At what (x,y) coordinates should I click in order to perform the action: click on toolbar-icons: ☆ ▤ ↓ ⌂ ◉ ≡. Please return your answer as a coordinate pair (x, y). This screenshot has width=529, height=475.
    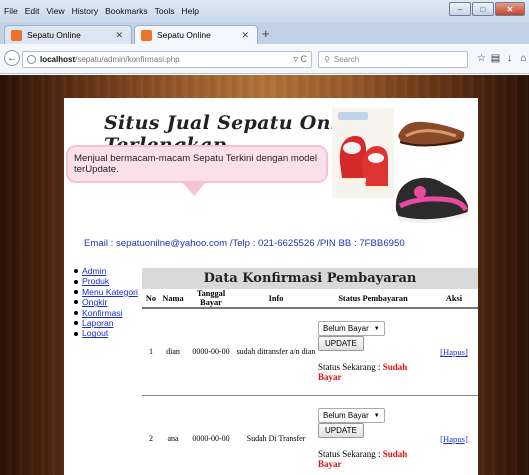
    Looking at the image, I should click on (502, 58).